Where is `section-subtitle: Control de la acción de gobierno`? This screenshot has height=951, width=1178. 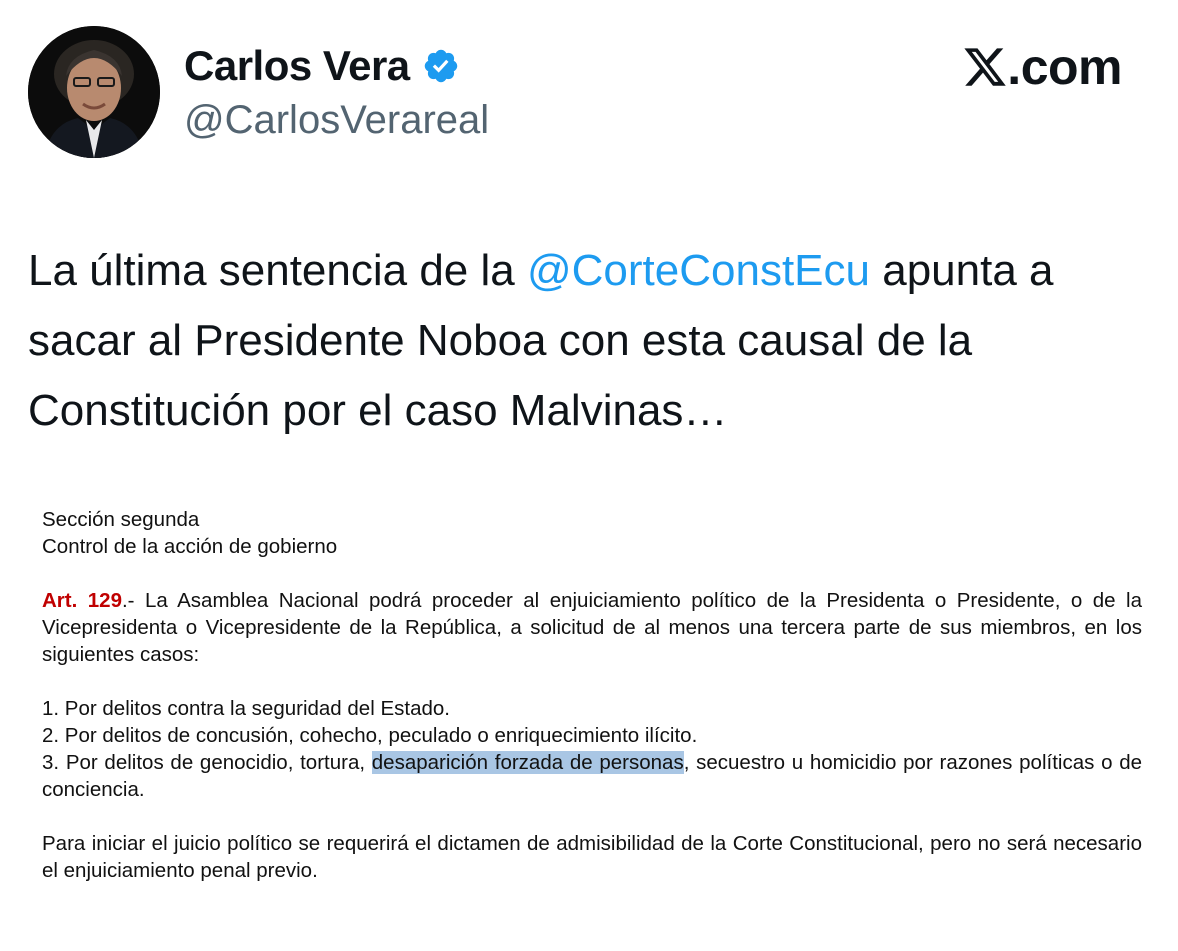 section-subtitle: Control de la acción de gobierno is located at coordinates (190, 546).